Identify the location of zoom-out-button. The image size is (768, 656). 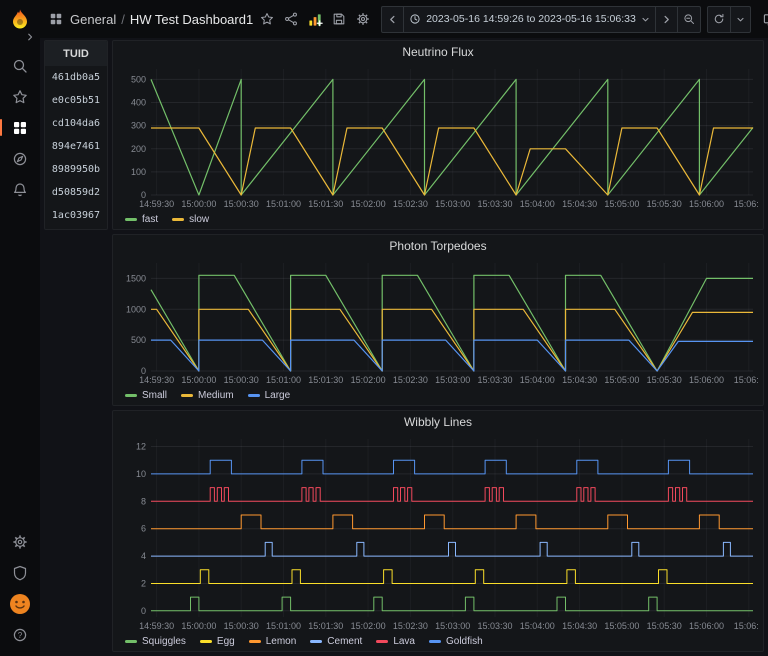
(688, 19).